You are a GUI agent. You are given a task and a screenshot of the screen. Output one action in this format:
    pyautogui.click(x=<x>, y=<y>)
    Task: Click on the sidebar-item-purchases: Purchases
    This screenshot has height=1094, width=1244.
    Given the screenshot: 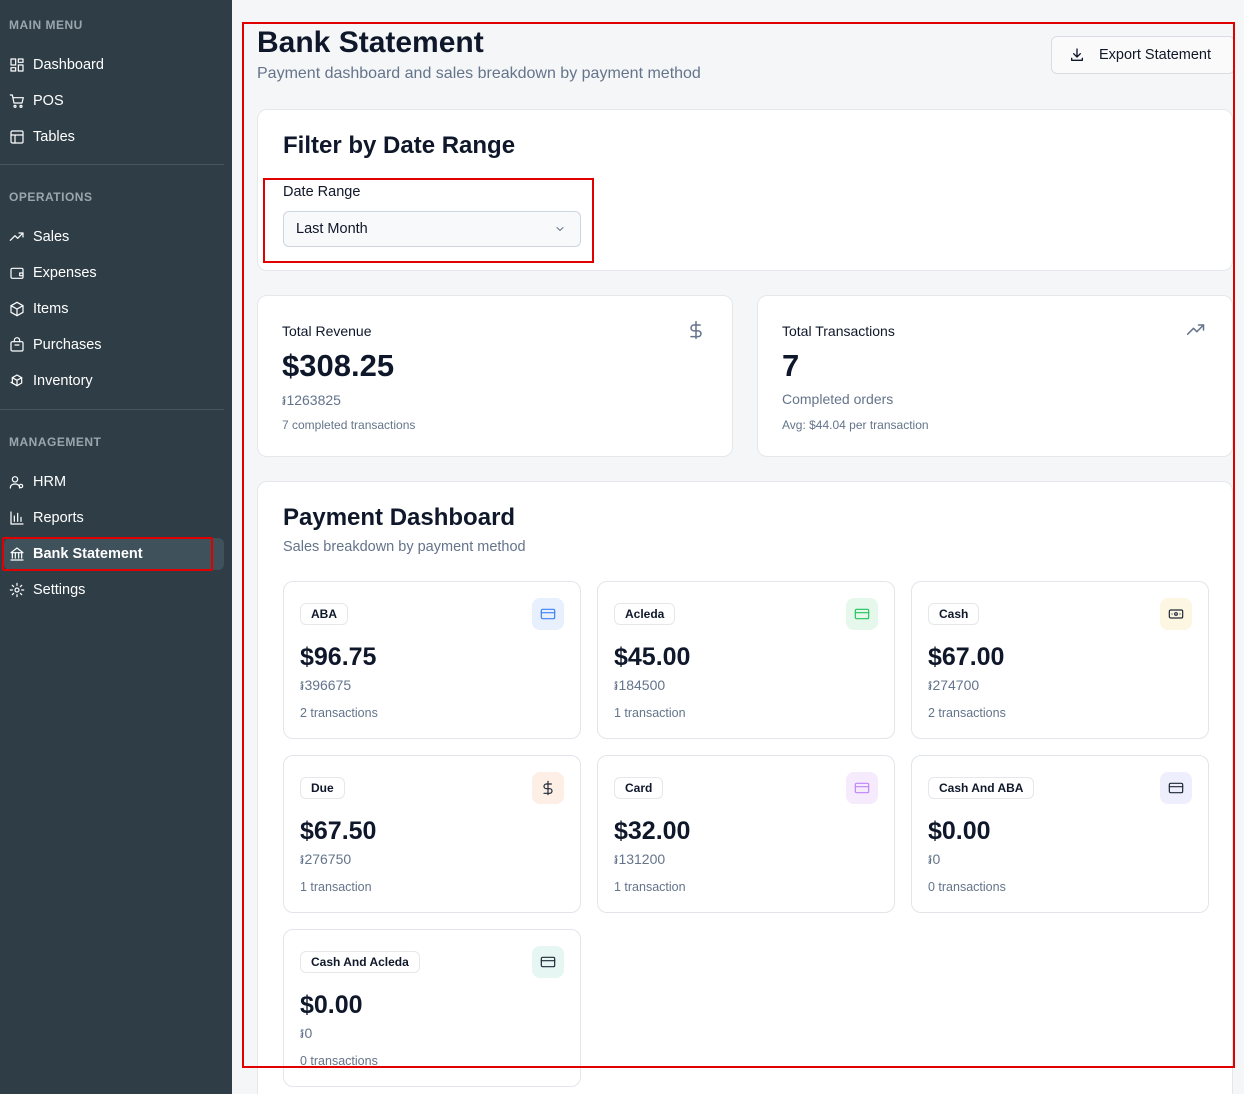 What is the action you would take?
    pyautogui.click(x=114, y=345)
    